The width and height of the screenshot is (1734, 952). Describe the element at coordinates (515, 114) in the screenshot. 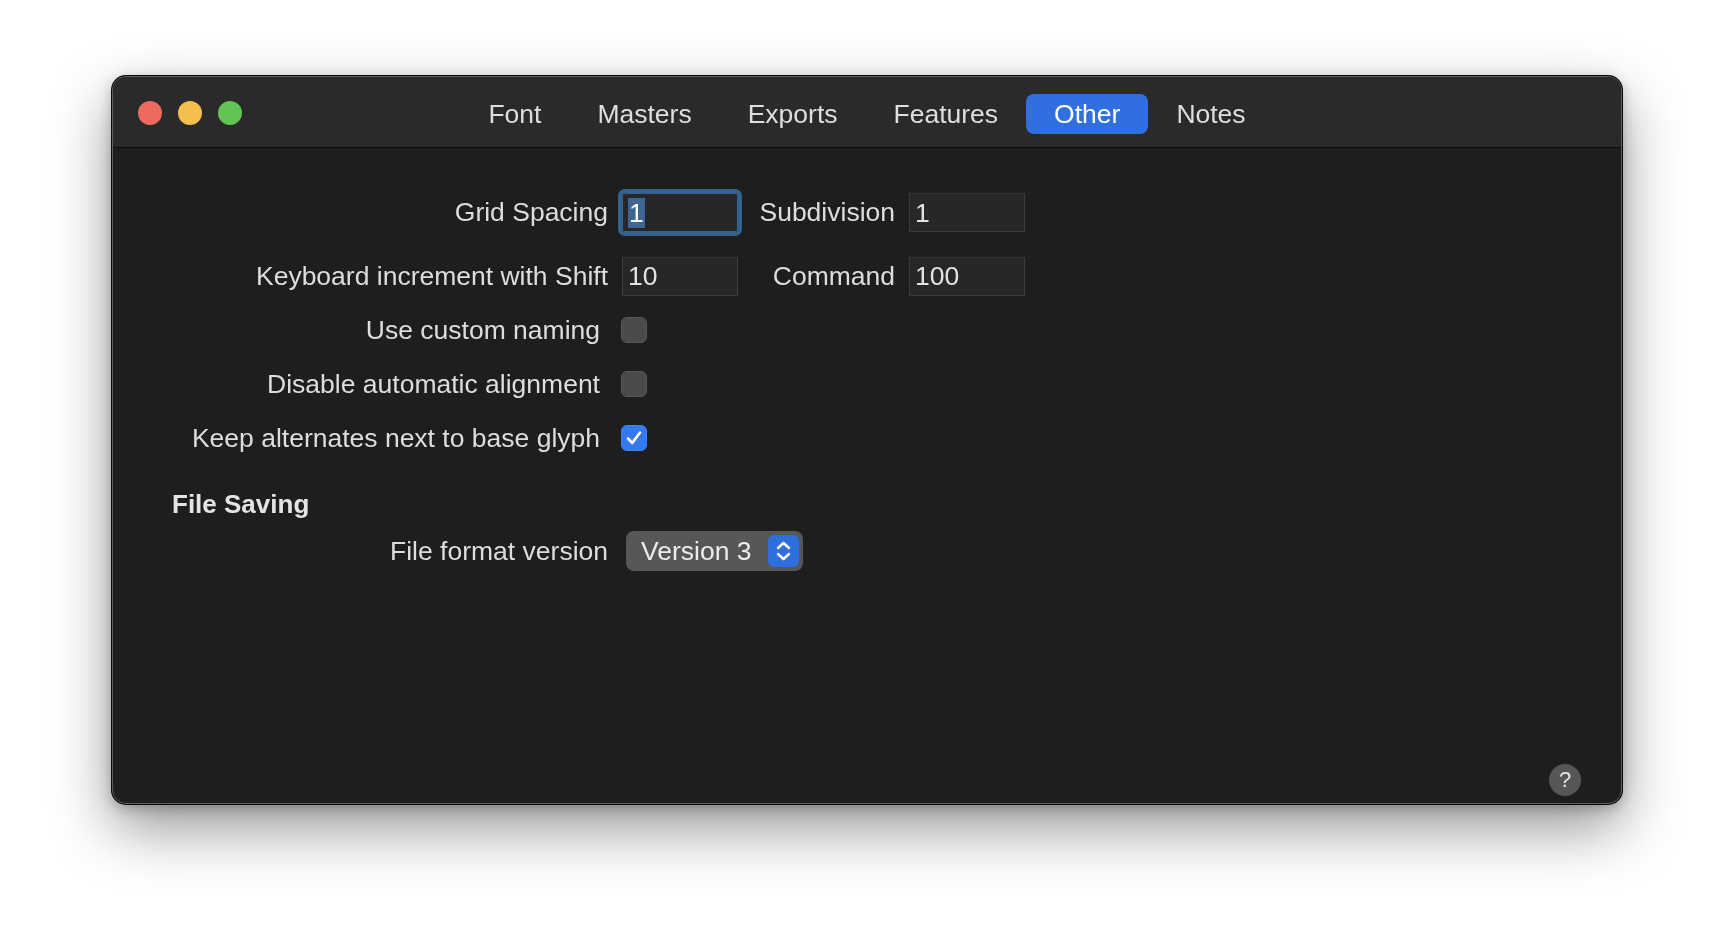

I see `tab: Font` at that location.